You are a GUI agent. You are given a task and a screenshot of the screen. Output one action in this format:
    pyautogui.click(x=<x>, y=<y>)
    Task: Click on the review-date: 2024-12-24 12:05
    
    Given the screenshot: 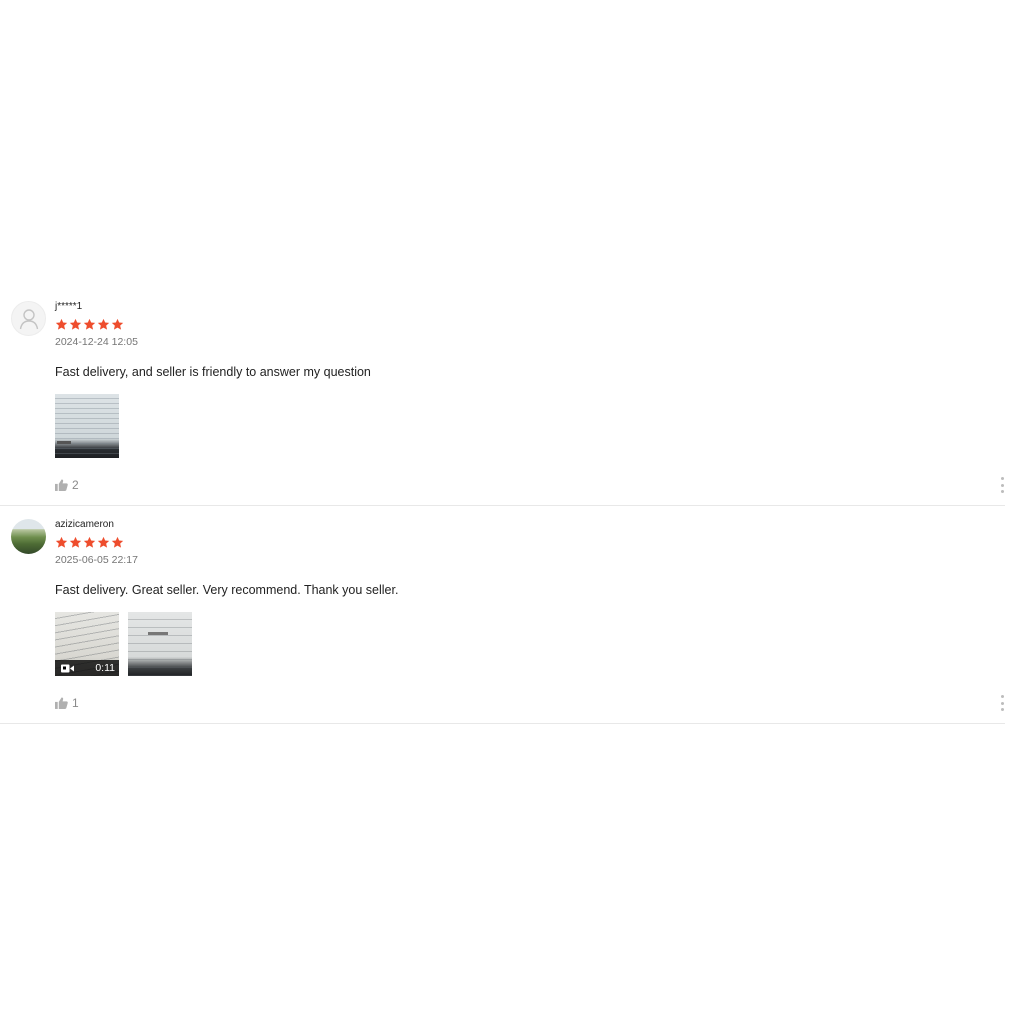 What is the action you would take?
    pyautogui.click(x=96, y=342)
    